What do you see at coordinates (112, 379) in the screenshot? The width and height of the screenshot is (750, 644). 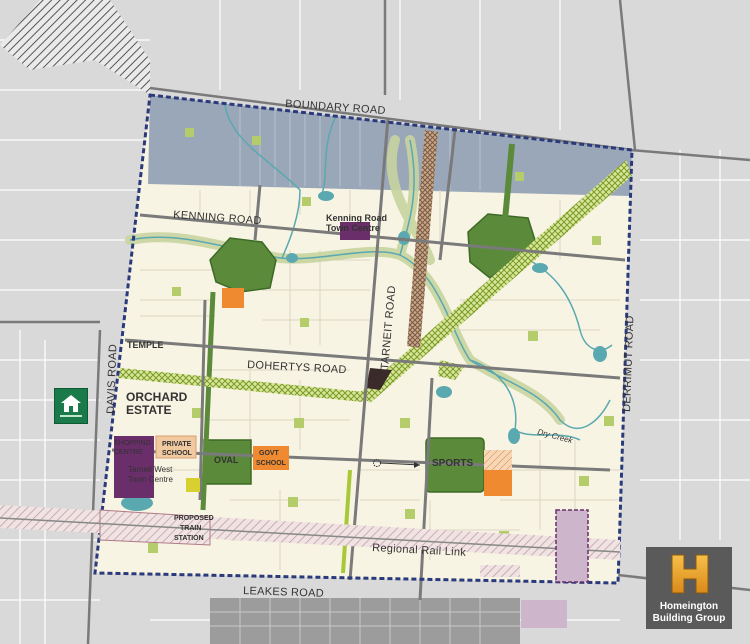 I see `davis-road-label: DAVIS ROAD` at bounding box center [112, 379].